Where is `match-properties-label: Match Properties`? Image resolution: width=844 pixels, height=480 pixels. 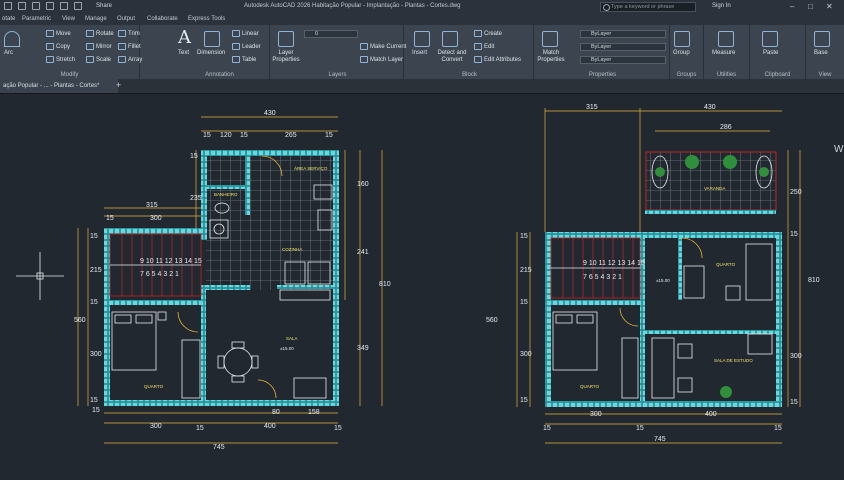
match-properties-label: Match Properties is located at coordinates (551, 56).